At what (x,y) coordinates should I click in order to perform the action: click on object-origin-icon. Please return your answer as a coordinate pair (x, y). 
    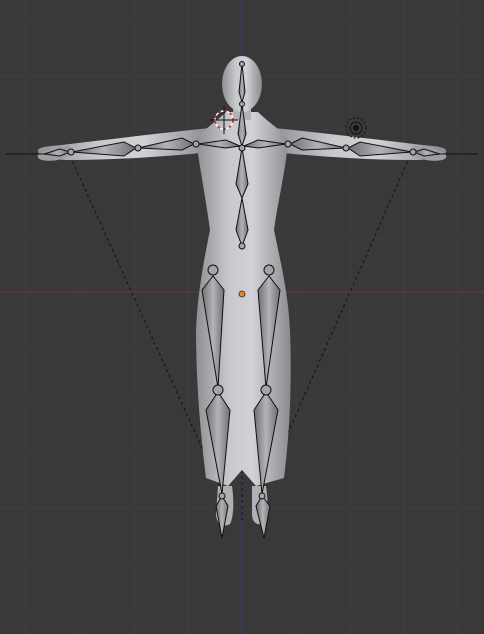
    Looking at the image, I should click on (242, 294).